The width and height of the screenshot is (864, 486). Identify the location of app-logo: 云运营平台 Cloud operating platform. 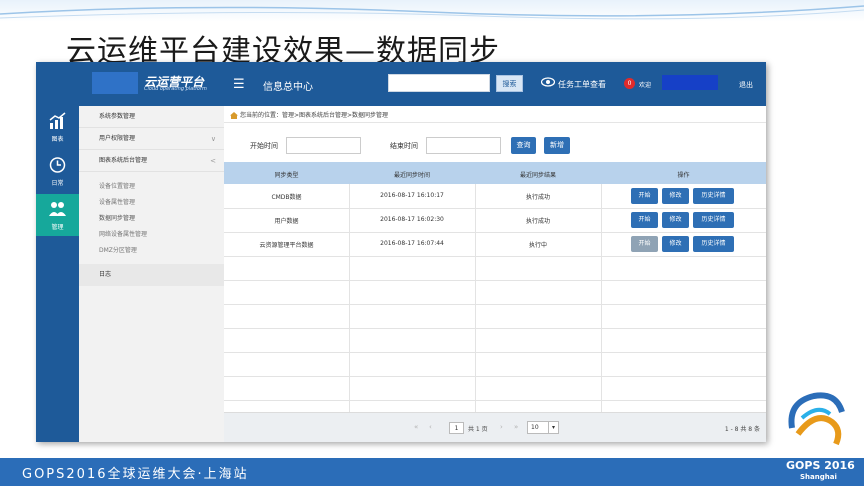
(162, 83).